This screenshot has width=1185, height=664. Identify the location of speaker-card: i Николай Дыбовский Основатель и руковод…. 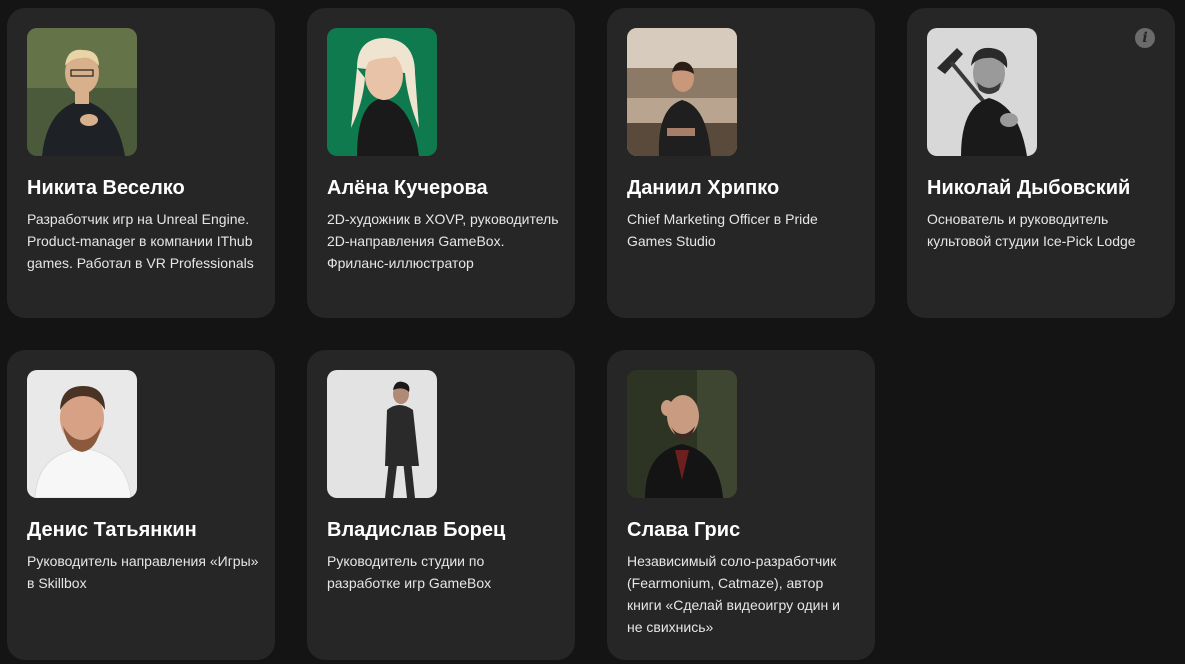
(1041, 163).